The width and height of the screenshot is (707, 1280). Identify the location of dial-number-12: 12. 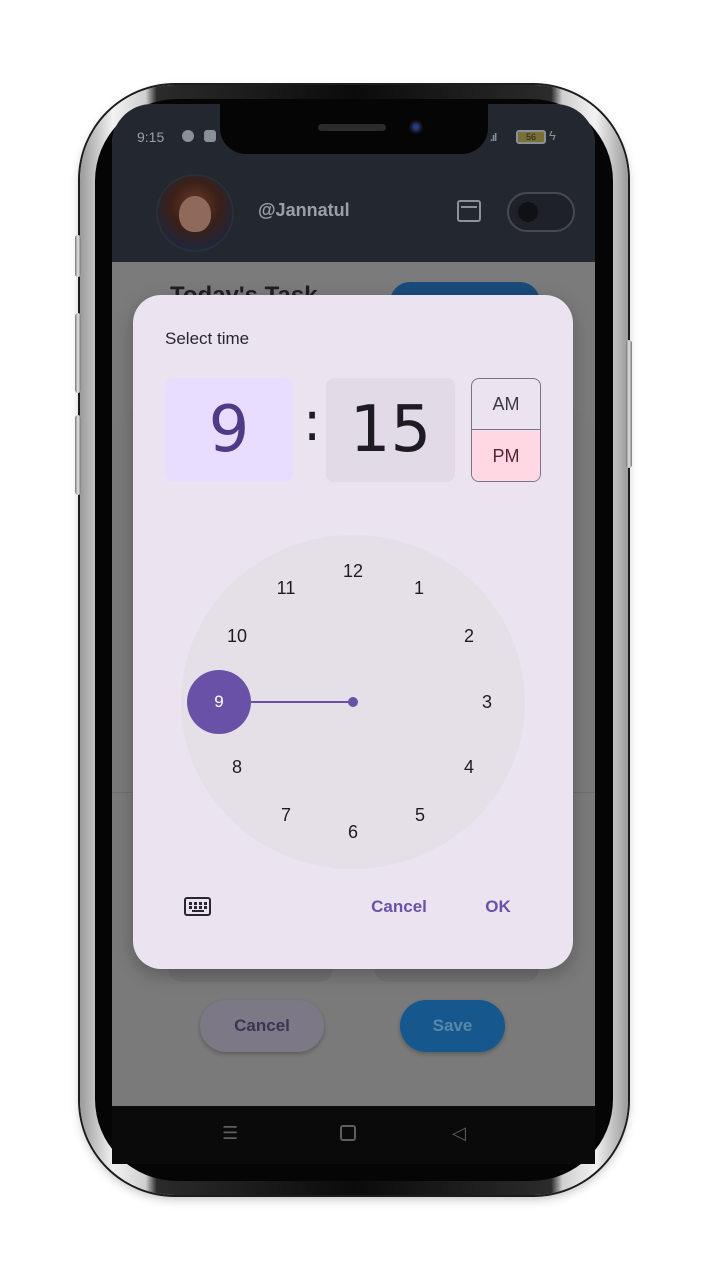
(353, 571).